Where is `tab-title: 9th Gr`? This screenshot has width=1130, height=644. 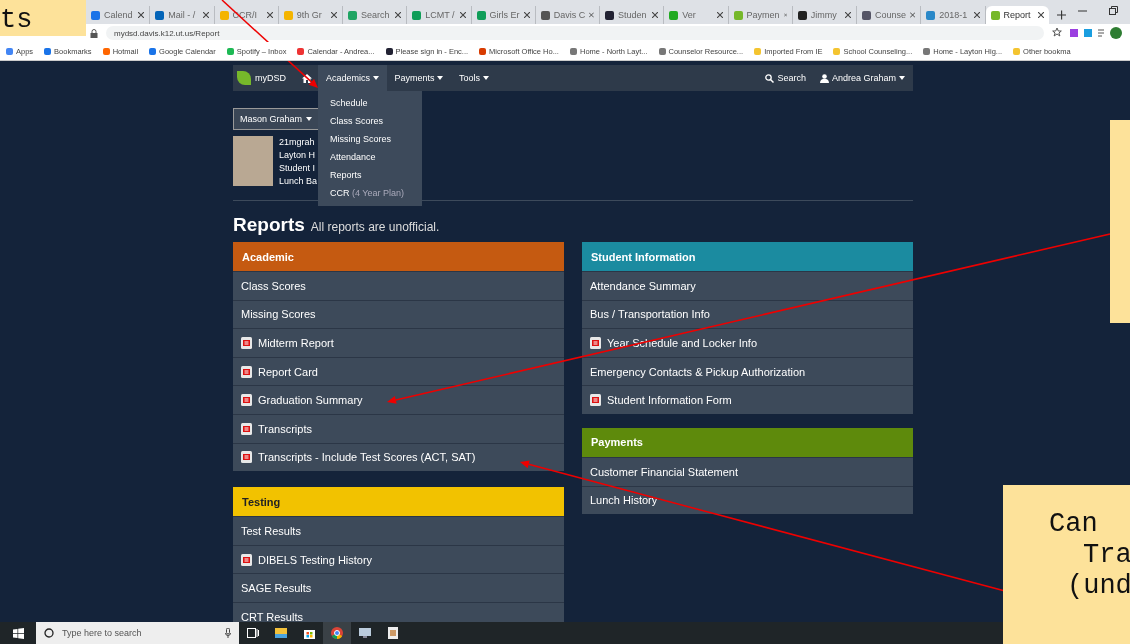 tab-title: 9th Gr is located at coordinates (309, 15).